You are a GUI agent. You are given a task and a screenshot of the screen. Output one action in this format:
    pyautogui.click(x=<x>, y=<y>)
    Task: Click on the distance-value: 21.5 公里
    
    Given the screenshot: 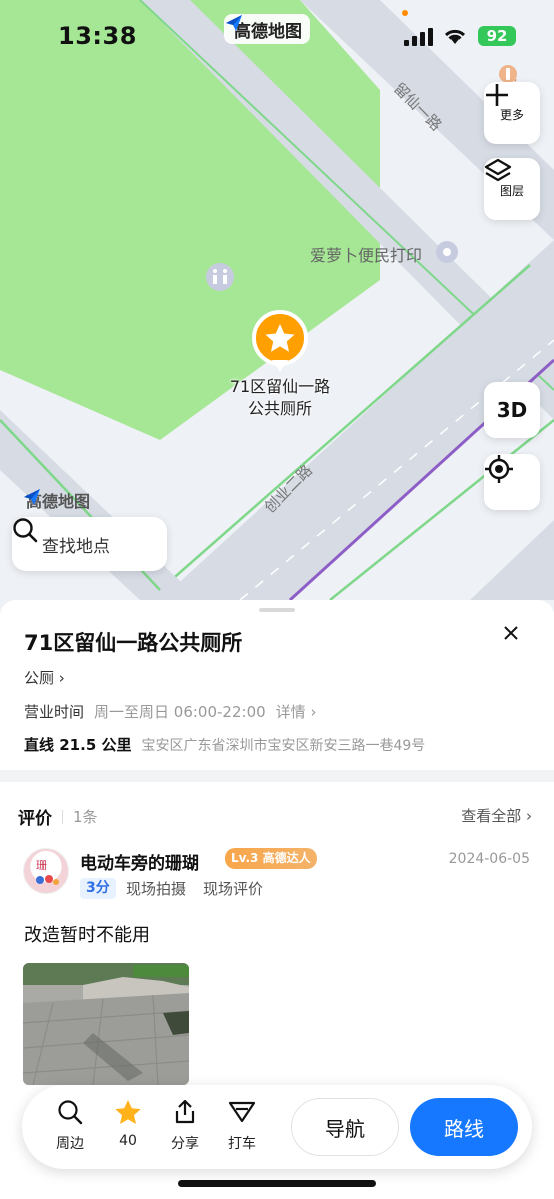 What is the action you would take?
    pyautogui.click(x=95, y=745)
    